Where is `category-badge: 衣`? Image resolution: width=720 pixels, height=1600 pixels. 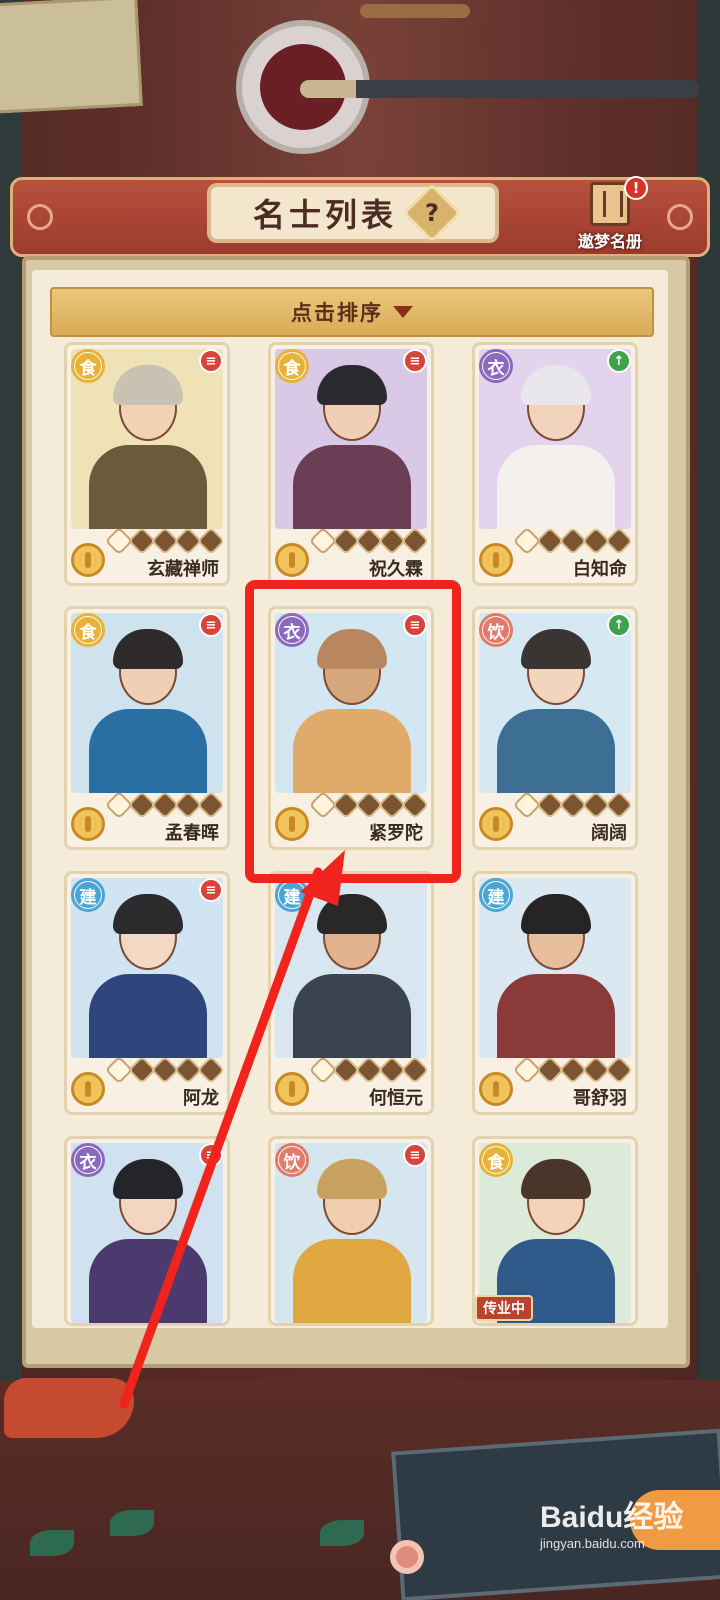
category-badge: 衣 is located at coordinates (88, 1160).